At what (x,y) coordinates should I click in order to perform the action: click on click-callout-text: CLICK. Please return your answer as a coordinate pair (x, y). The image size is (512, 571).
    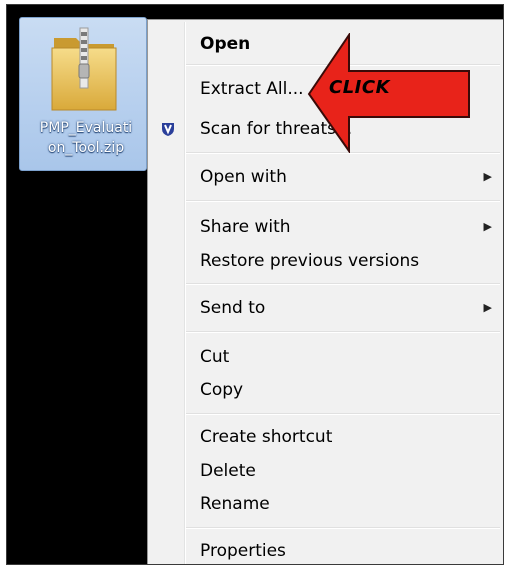
    Looking at the image, I should click on (360, 87).